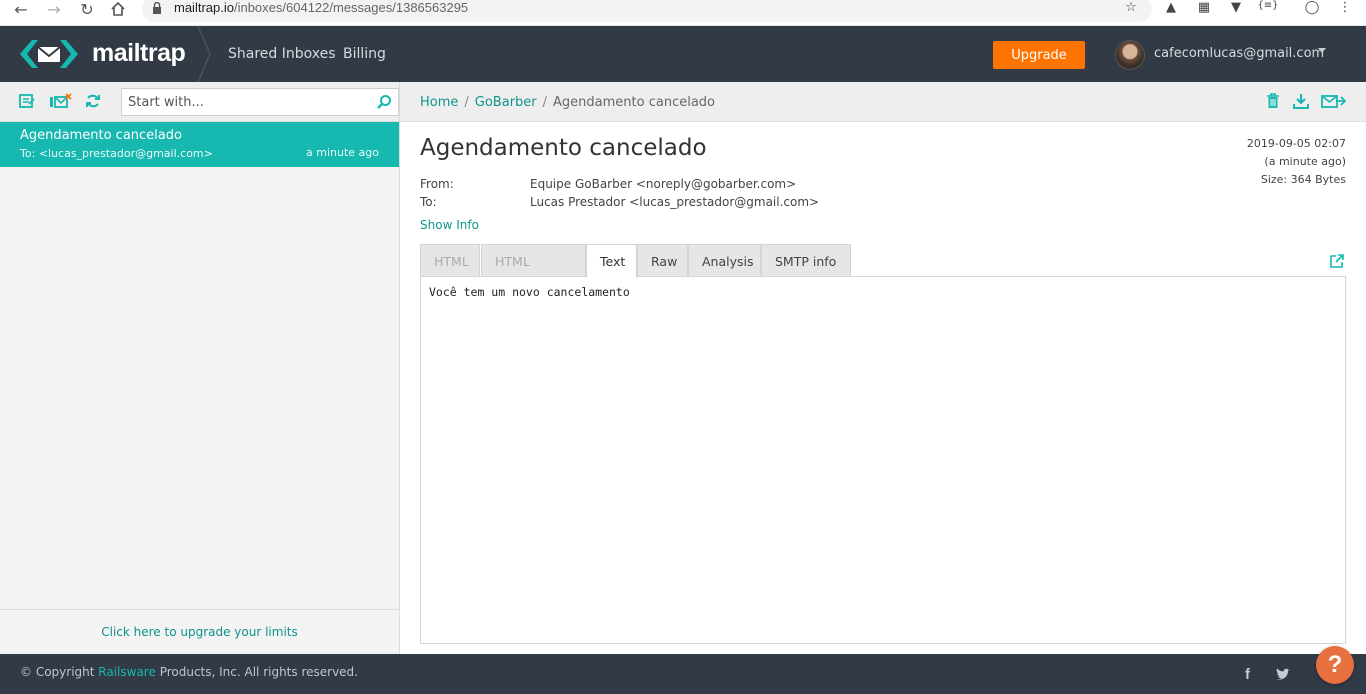  What do you see at coordinates (634, 102) in the screenshot?
I see `breadcrumb-current: Agendamento cancelado` at bounding box center [634, 102].